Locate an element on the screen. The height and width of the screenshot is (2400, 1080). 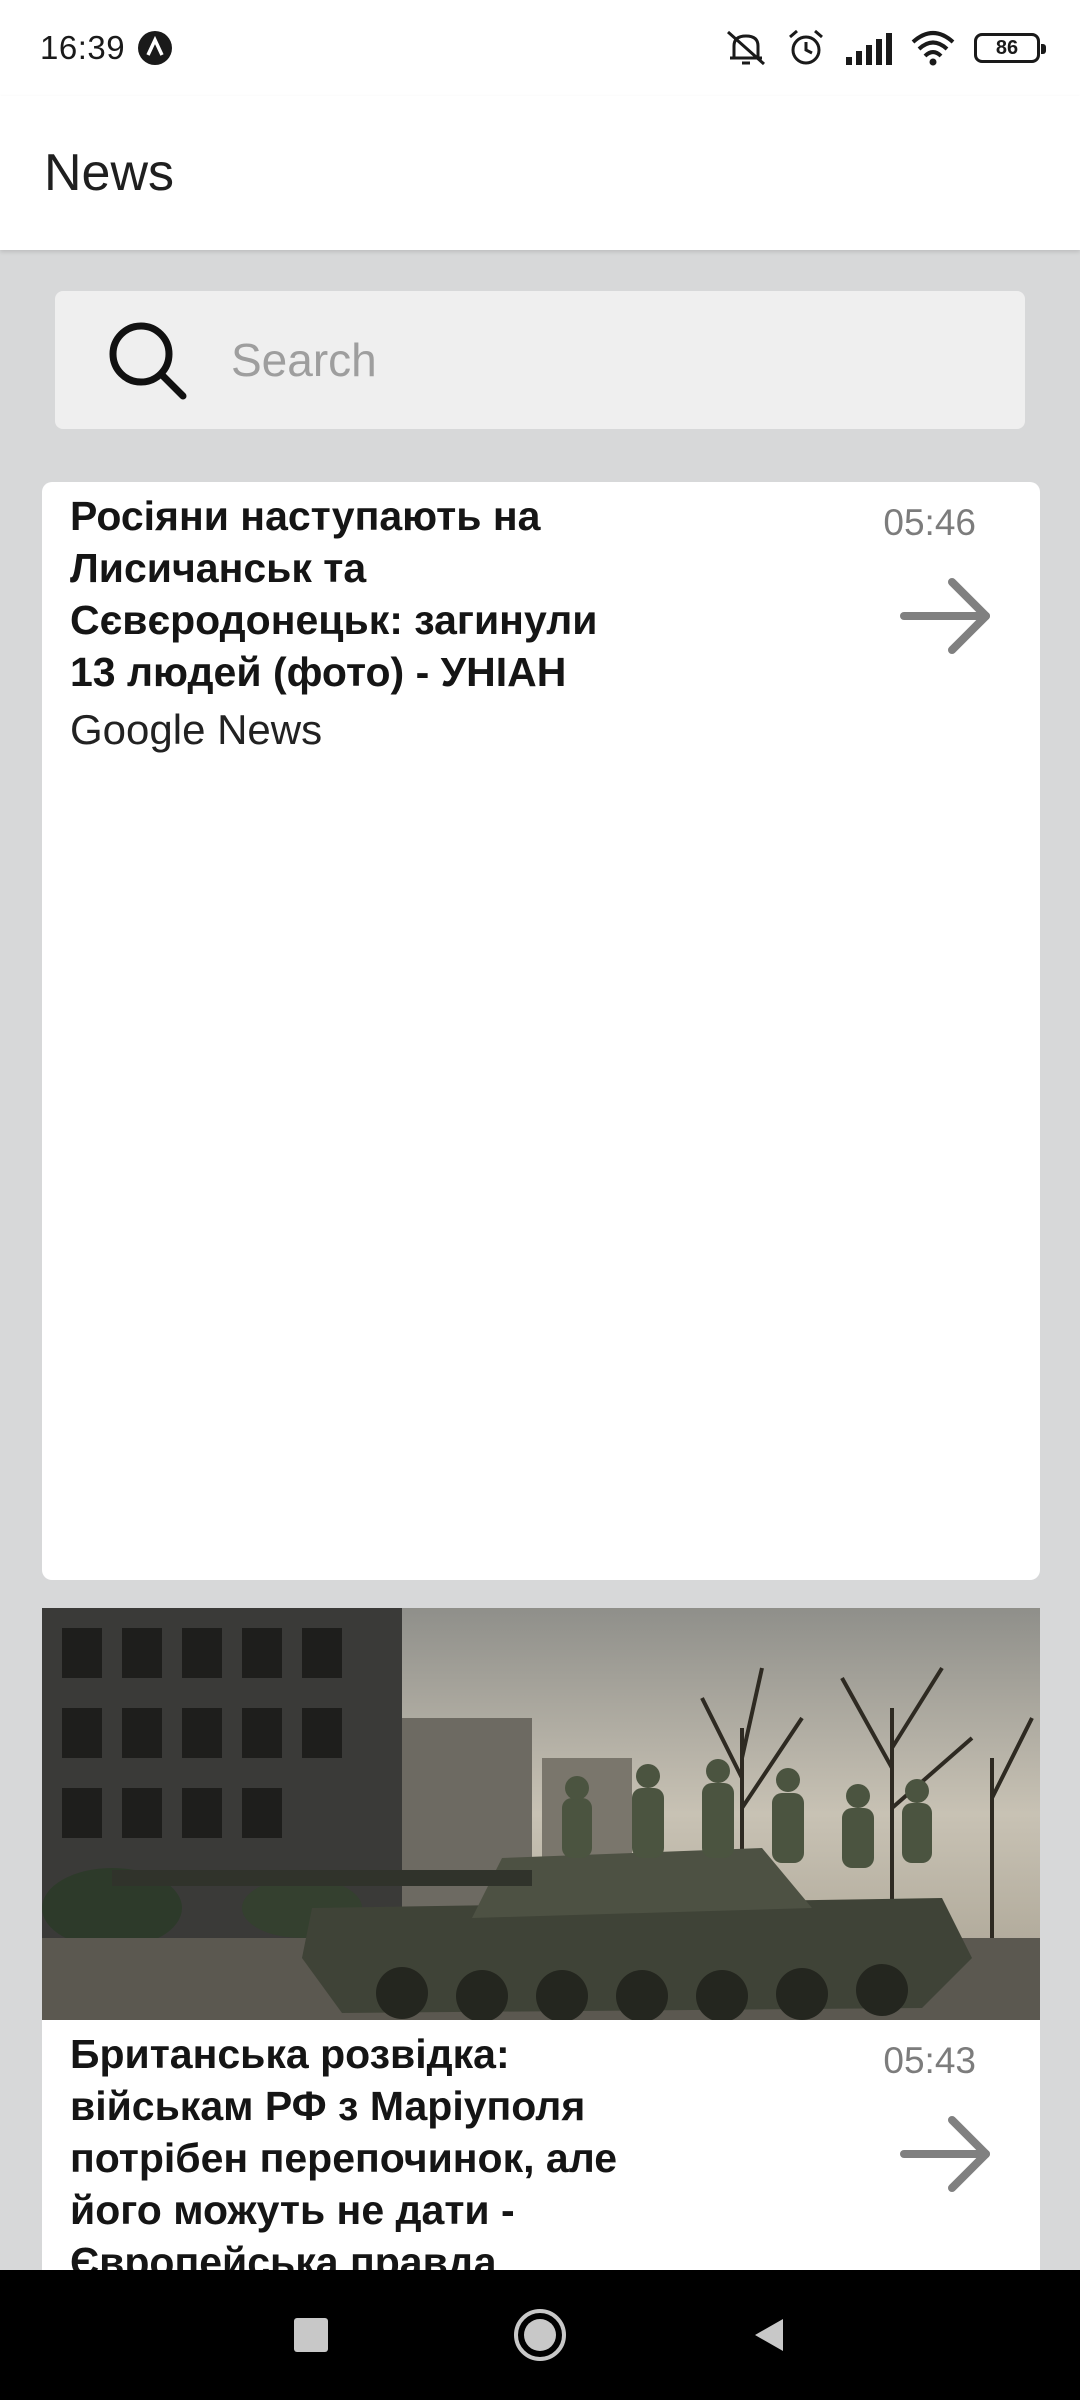
battery-icon: 86 is located at coordinates (1010, 48).